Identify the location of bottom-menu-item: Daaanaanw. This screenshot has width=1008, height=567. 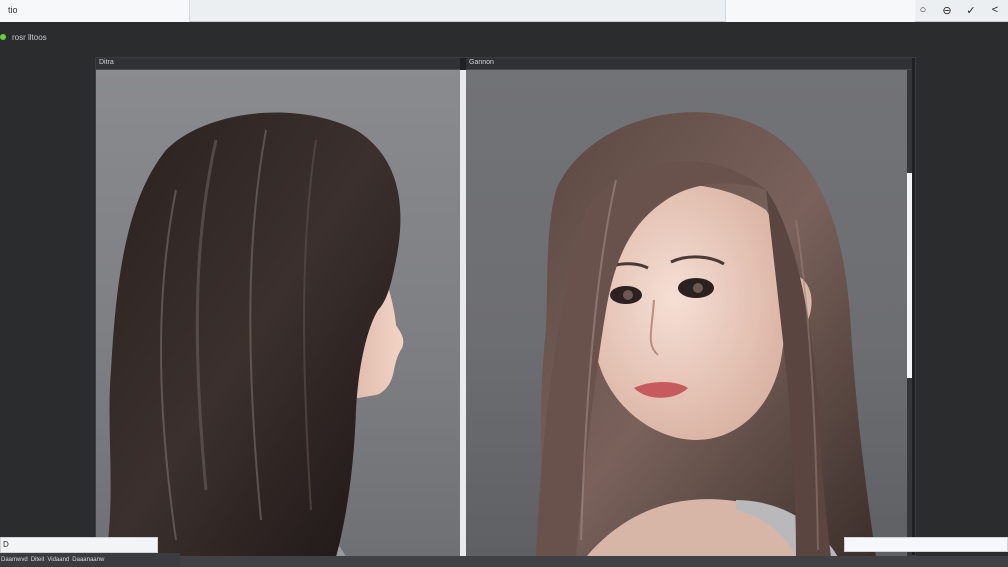
(88, 560).